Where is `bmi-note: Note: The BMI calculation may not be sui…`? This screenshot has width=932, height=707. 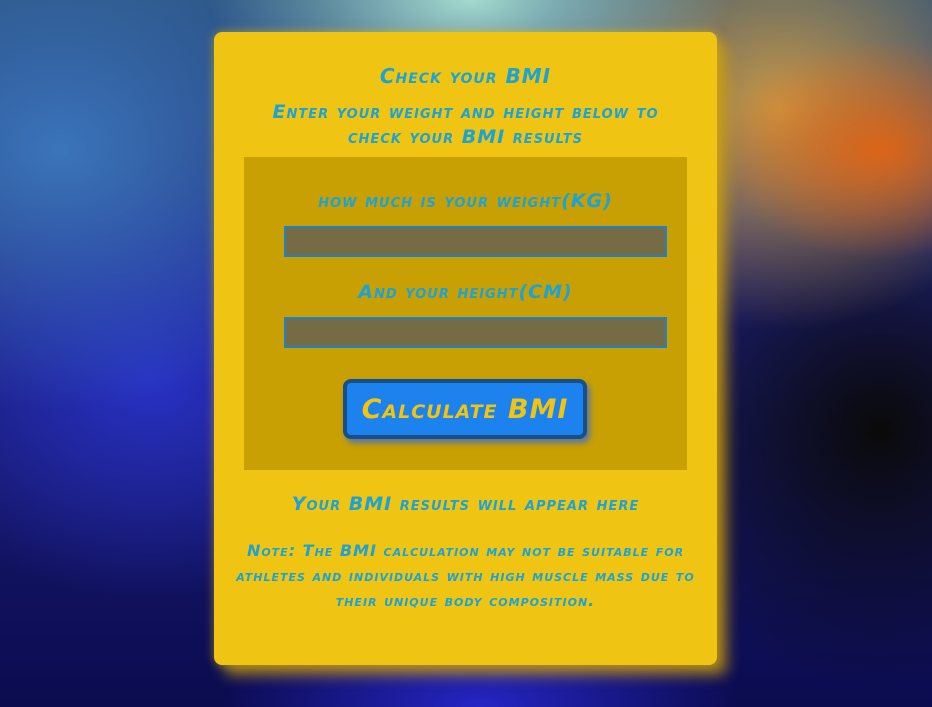
bmi-note: Note: The BMI calculation may not be sui… is located at coordinates (465, 575).